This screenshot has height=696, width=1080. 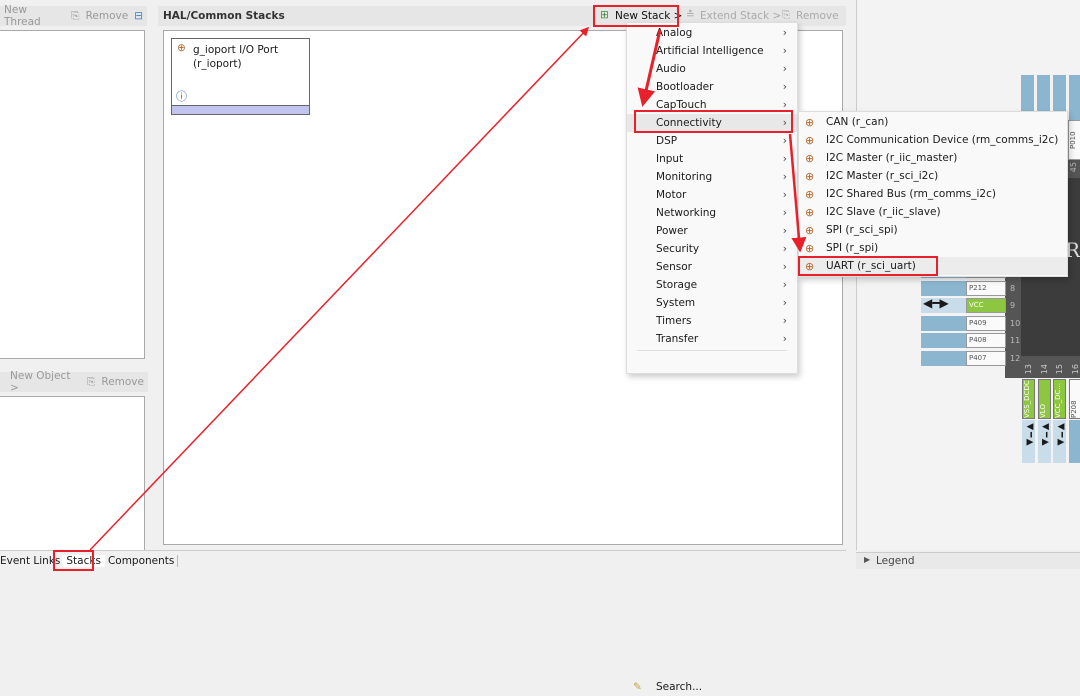 What do you see at coordinates (795, 192) in the screenshot?
I see `arrow-connectivity-to-uart` at bounding box center [795, 192].